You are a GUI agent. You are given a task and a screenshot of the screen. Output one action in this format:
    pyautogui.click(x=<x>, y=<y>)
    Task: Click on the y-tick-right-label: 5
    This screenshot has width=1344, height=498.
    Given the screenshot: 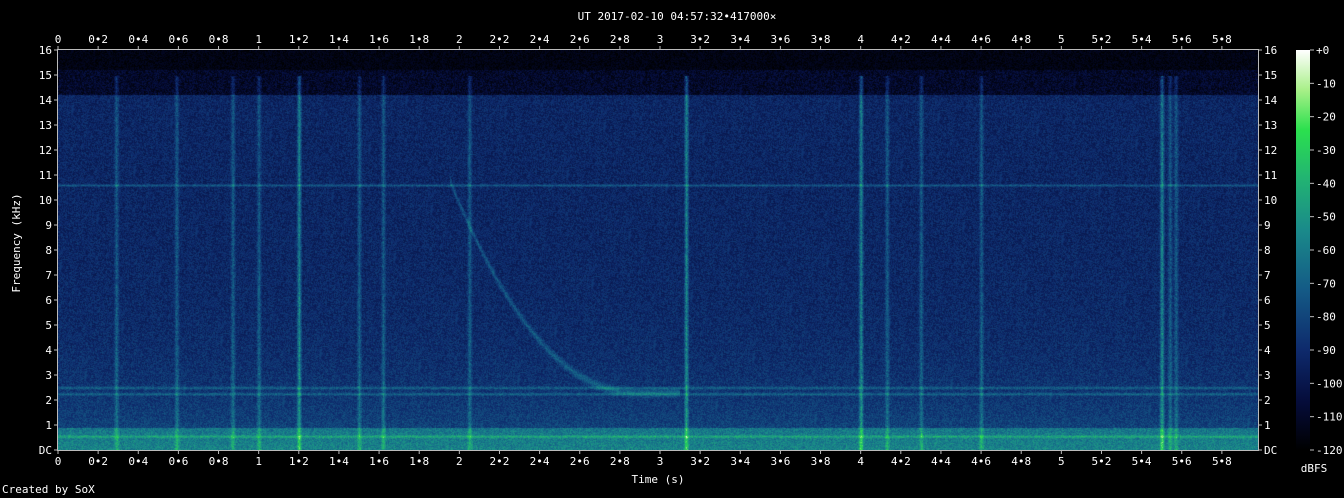 What is the action you would take?
    pyautogui.click(x=1267, y=325)
    